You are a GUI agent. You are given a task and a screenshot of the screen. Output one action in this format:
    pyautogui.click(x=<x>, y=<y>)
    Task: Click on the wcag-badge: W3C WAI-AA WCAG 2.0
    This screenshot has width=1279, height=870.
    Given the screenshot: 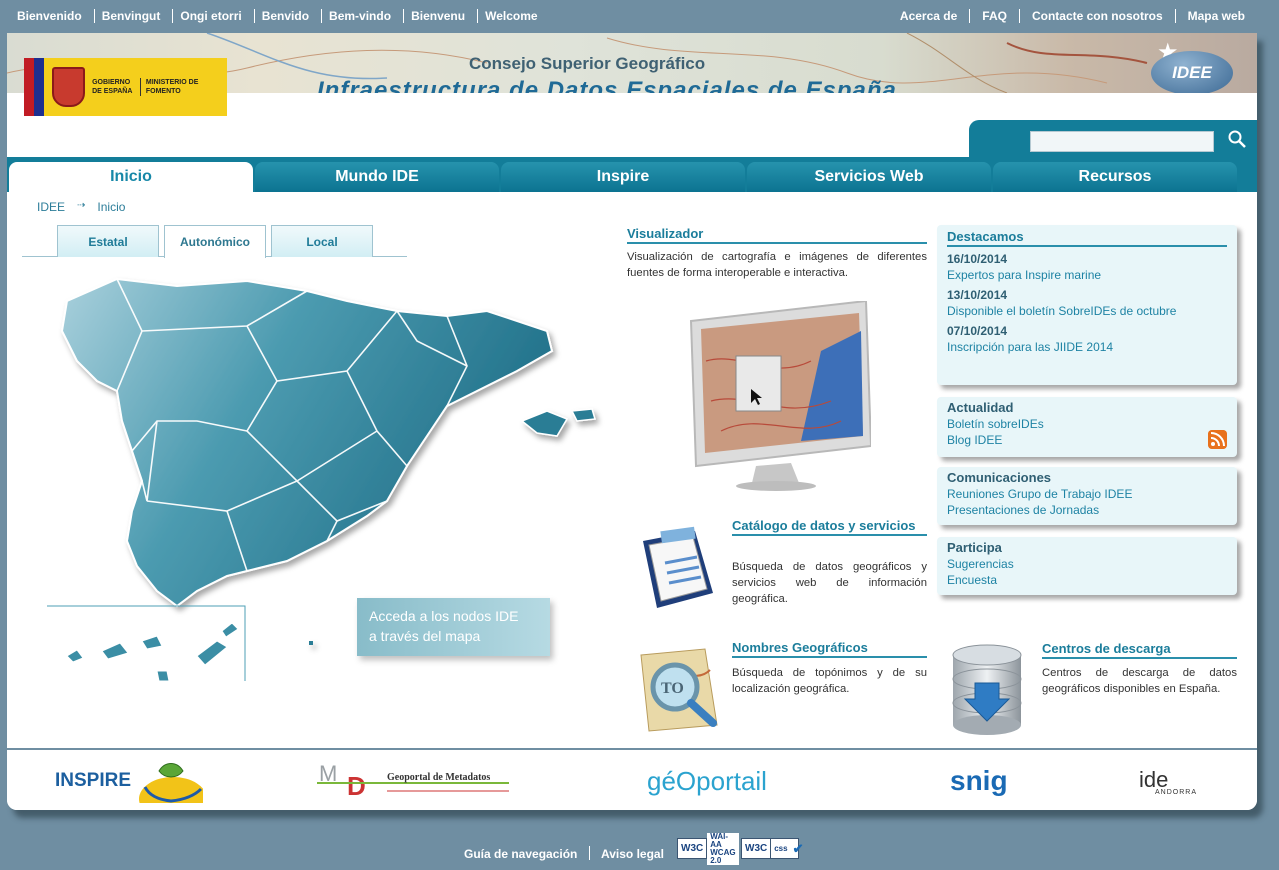 What is the action you would take?
    pyautogui.click(x=708, y=848)
    